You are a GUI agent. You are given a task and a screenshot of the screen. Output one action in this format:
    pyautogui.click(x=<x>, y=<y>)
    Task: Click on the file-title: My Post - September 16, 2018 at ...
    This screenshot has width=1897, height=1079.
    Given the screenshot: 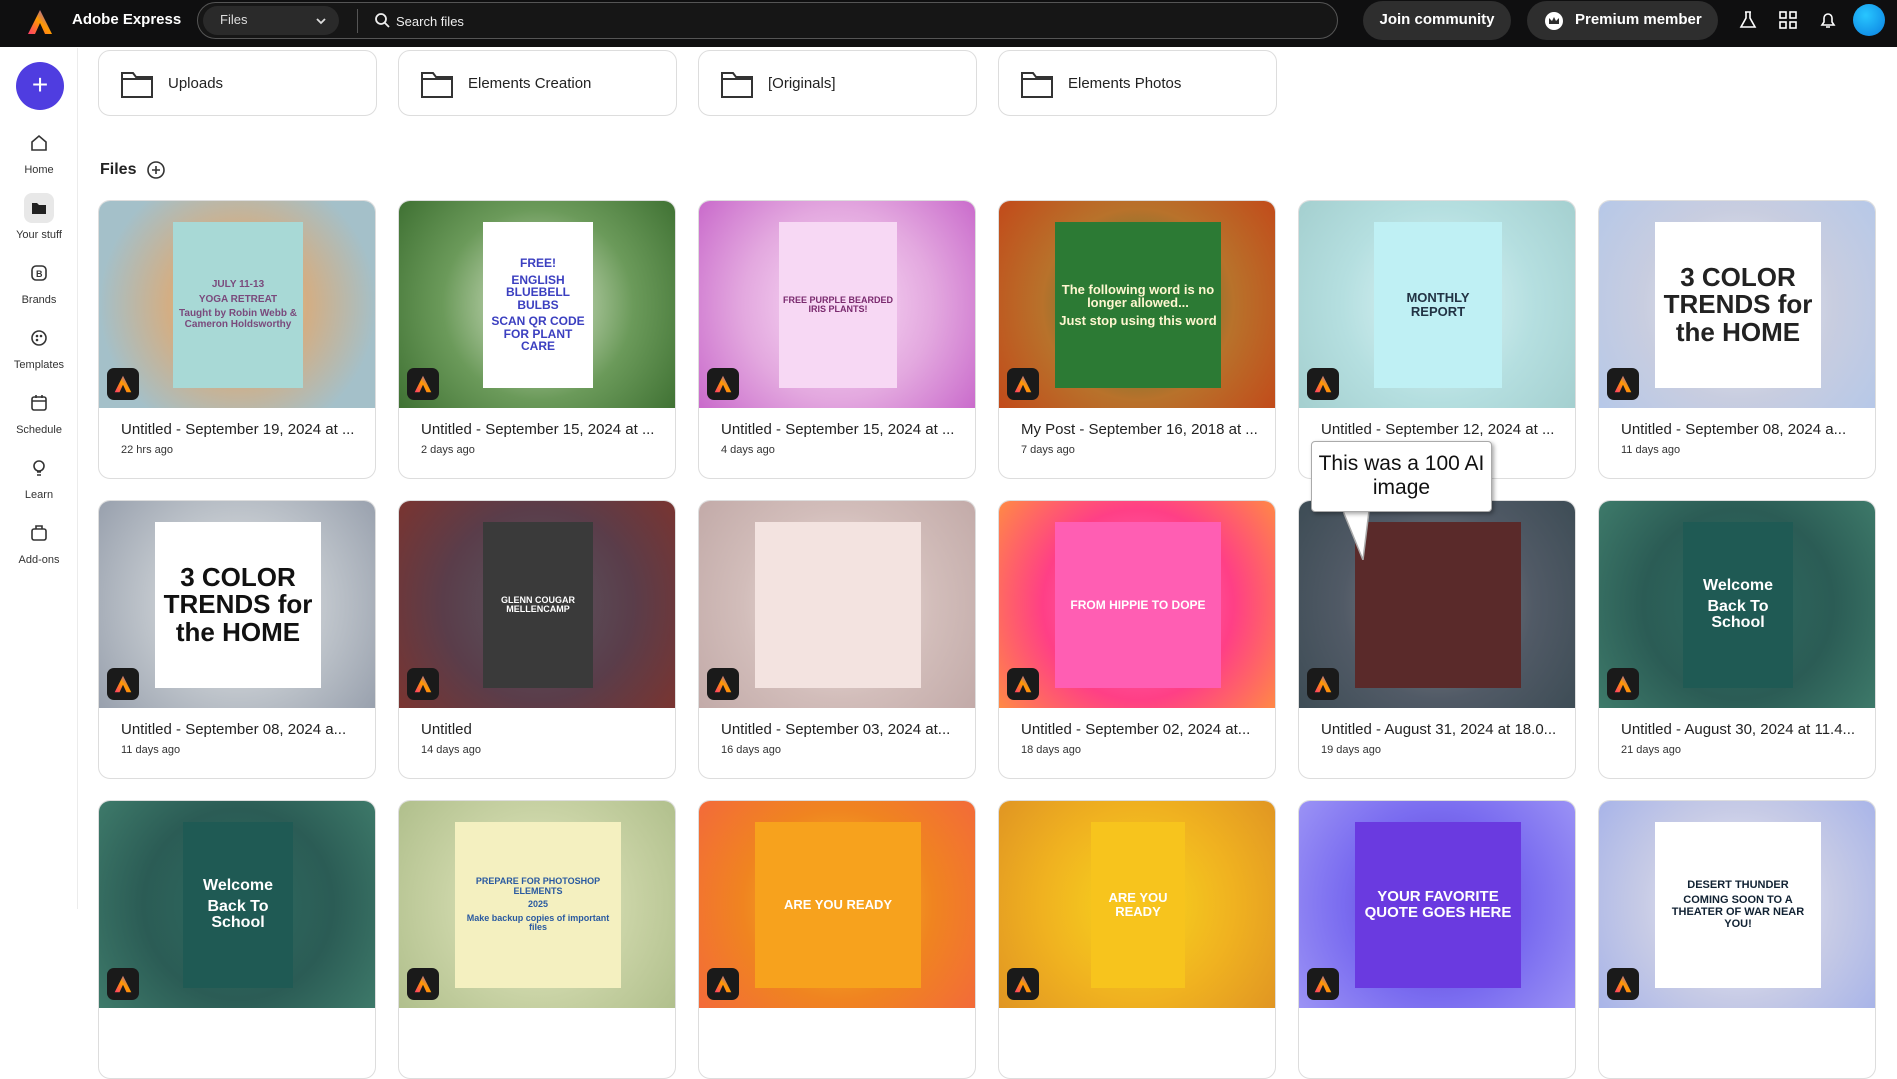 What is the action you would take?
    pyautogui.click(x=1139, y=429)
    